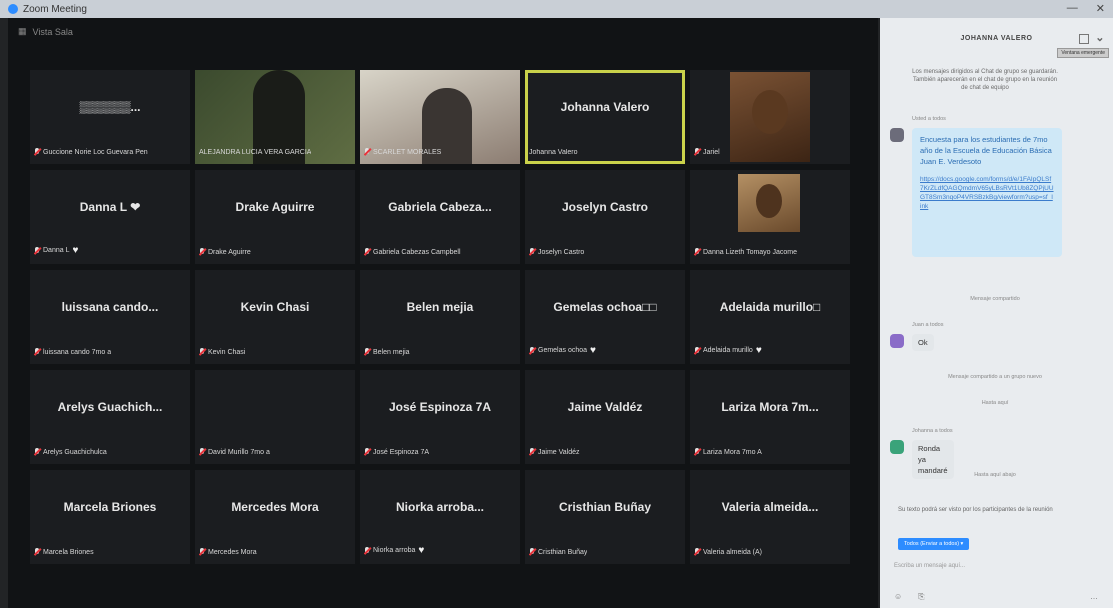 This screenshot has height=608, width=1113. What do you see at coordinates (929, 119) in the screenshot?
I see `message-sender: Usted a todos` at bounding box center [929, 119].